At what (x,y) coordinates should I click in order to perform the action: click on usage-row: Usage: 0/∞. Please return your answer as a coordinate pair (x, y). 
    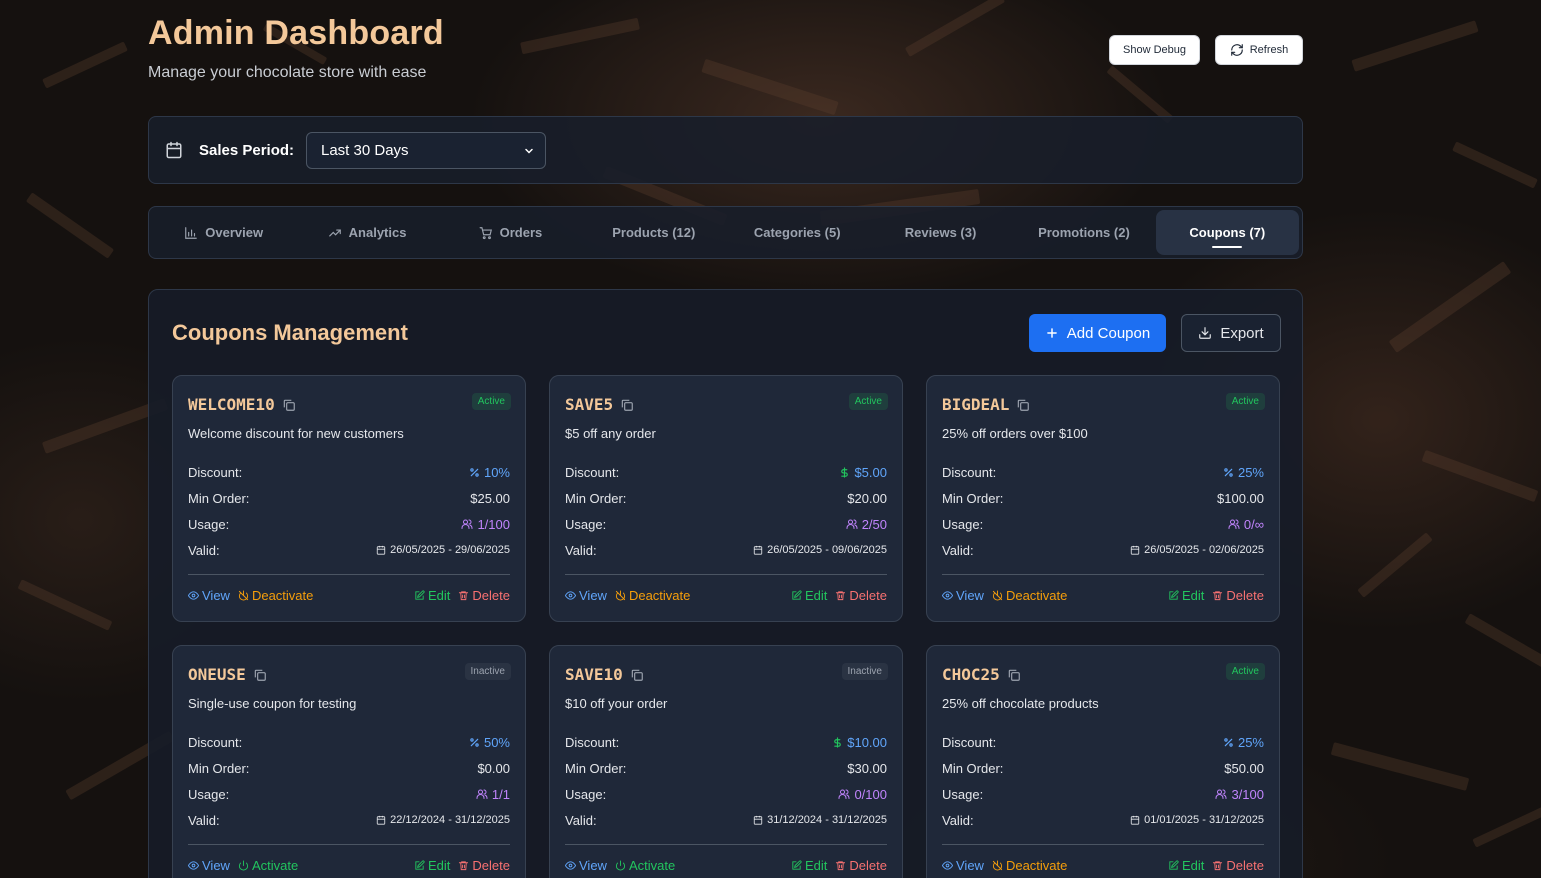
    Looking at the image, I should click on (1103, 524).